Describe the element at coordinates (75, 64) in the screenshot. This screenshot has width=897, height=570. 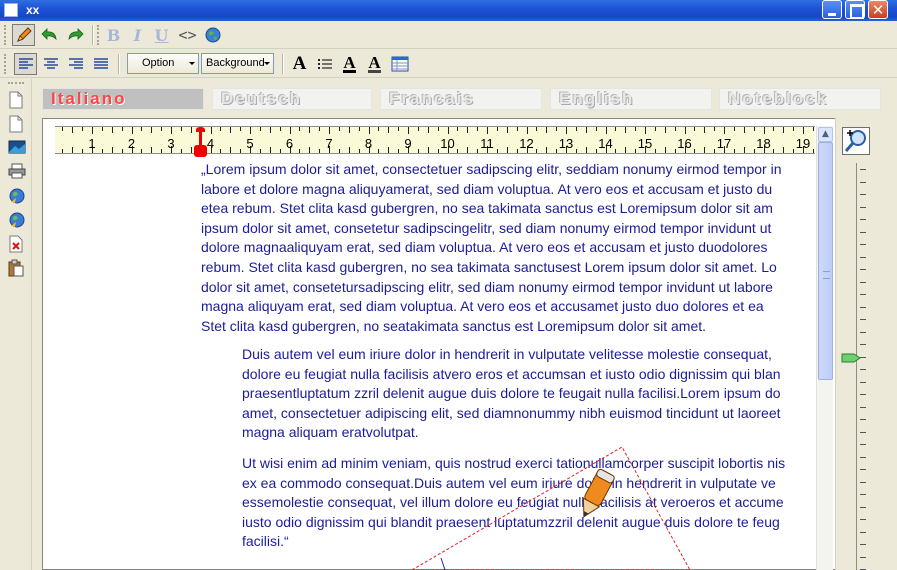
I see `align-right-button` at that location.